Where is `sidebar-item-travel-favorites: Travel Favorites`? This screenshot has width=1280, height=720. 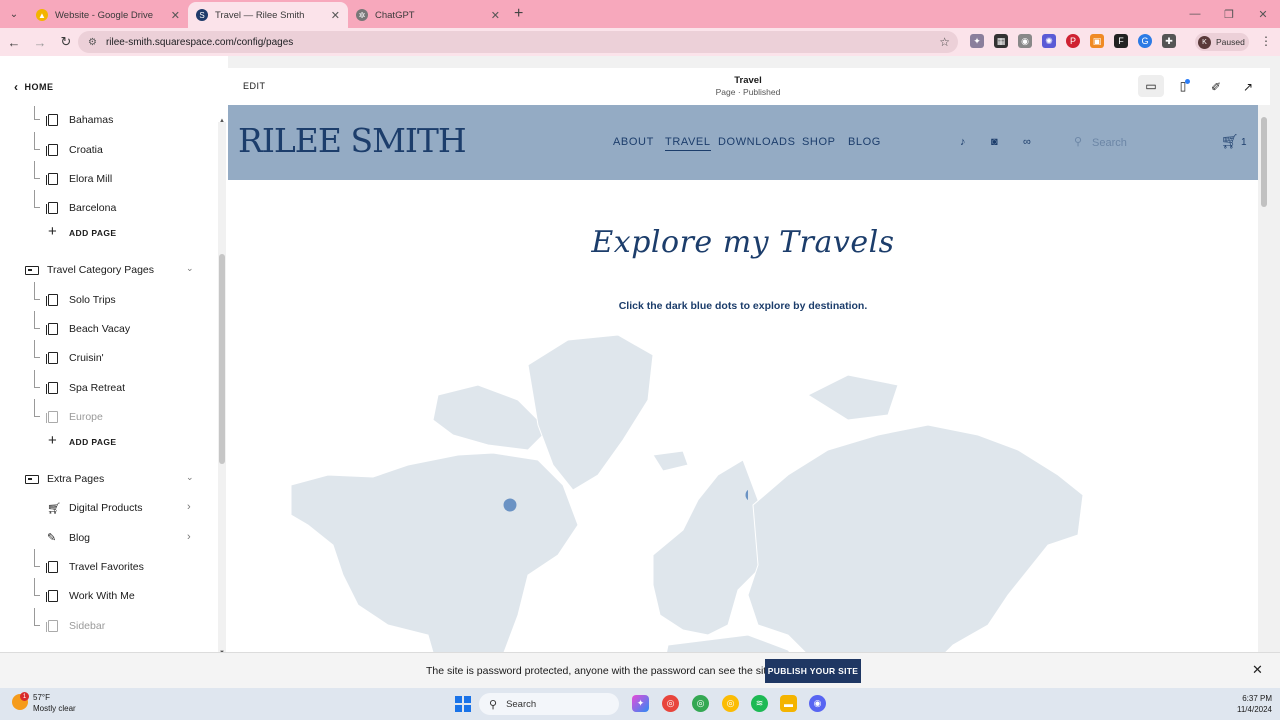
sidebar-item-travel-favorites: Travel Favorites is located at coordinates (108, 563).